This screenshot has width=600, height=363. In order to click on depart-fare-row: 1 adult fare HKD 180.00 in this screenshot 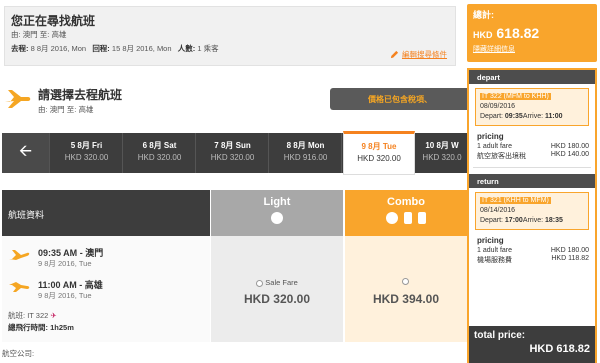, I will do `click(533, 146)`.